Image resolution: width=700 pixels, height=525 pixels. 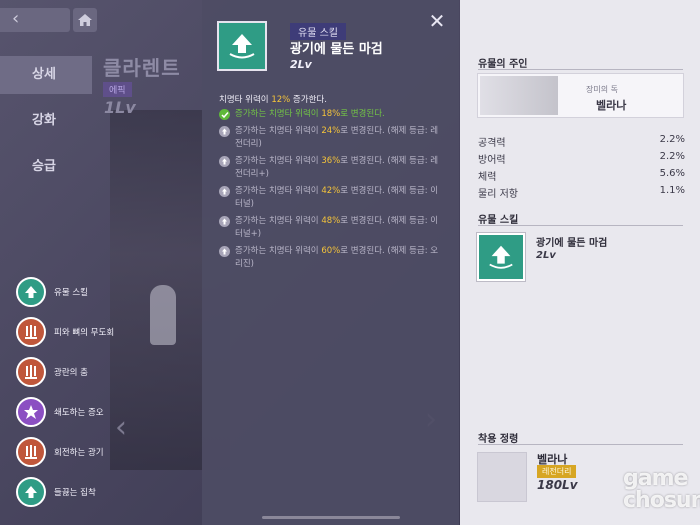 What do you see at coordinates (71, 293) in the screenshot?
I see `skill-label: 유물 스킬` at bounding box center [71, 293].